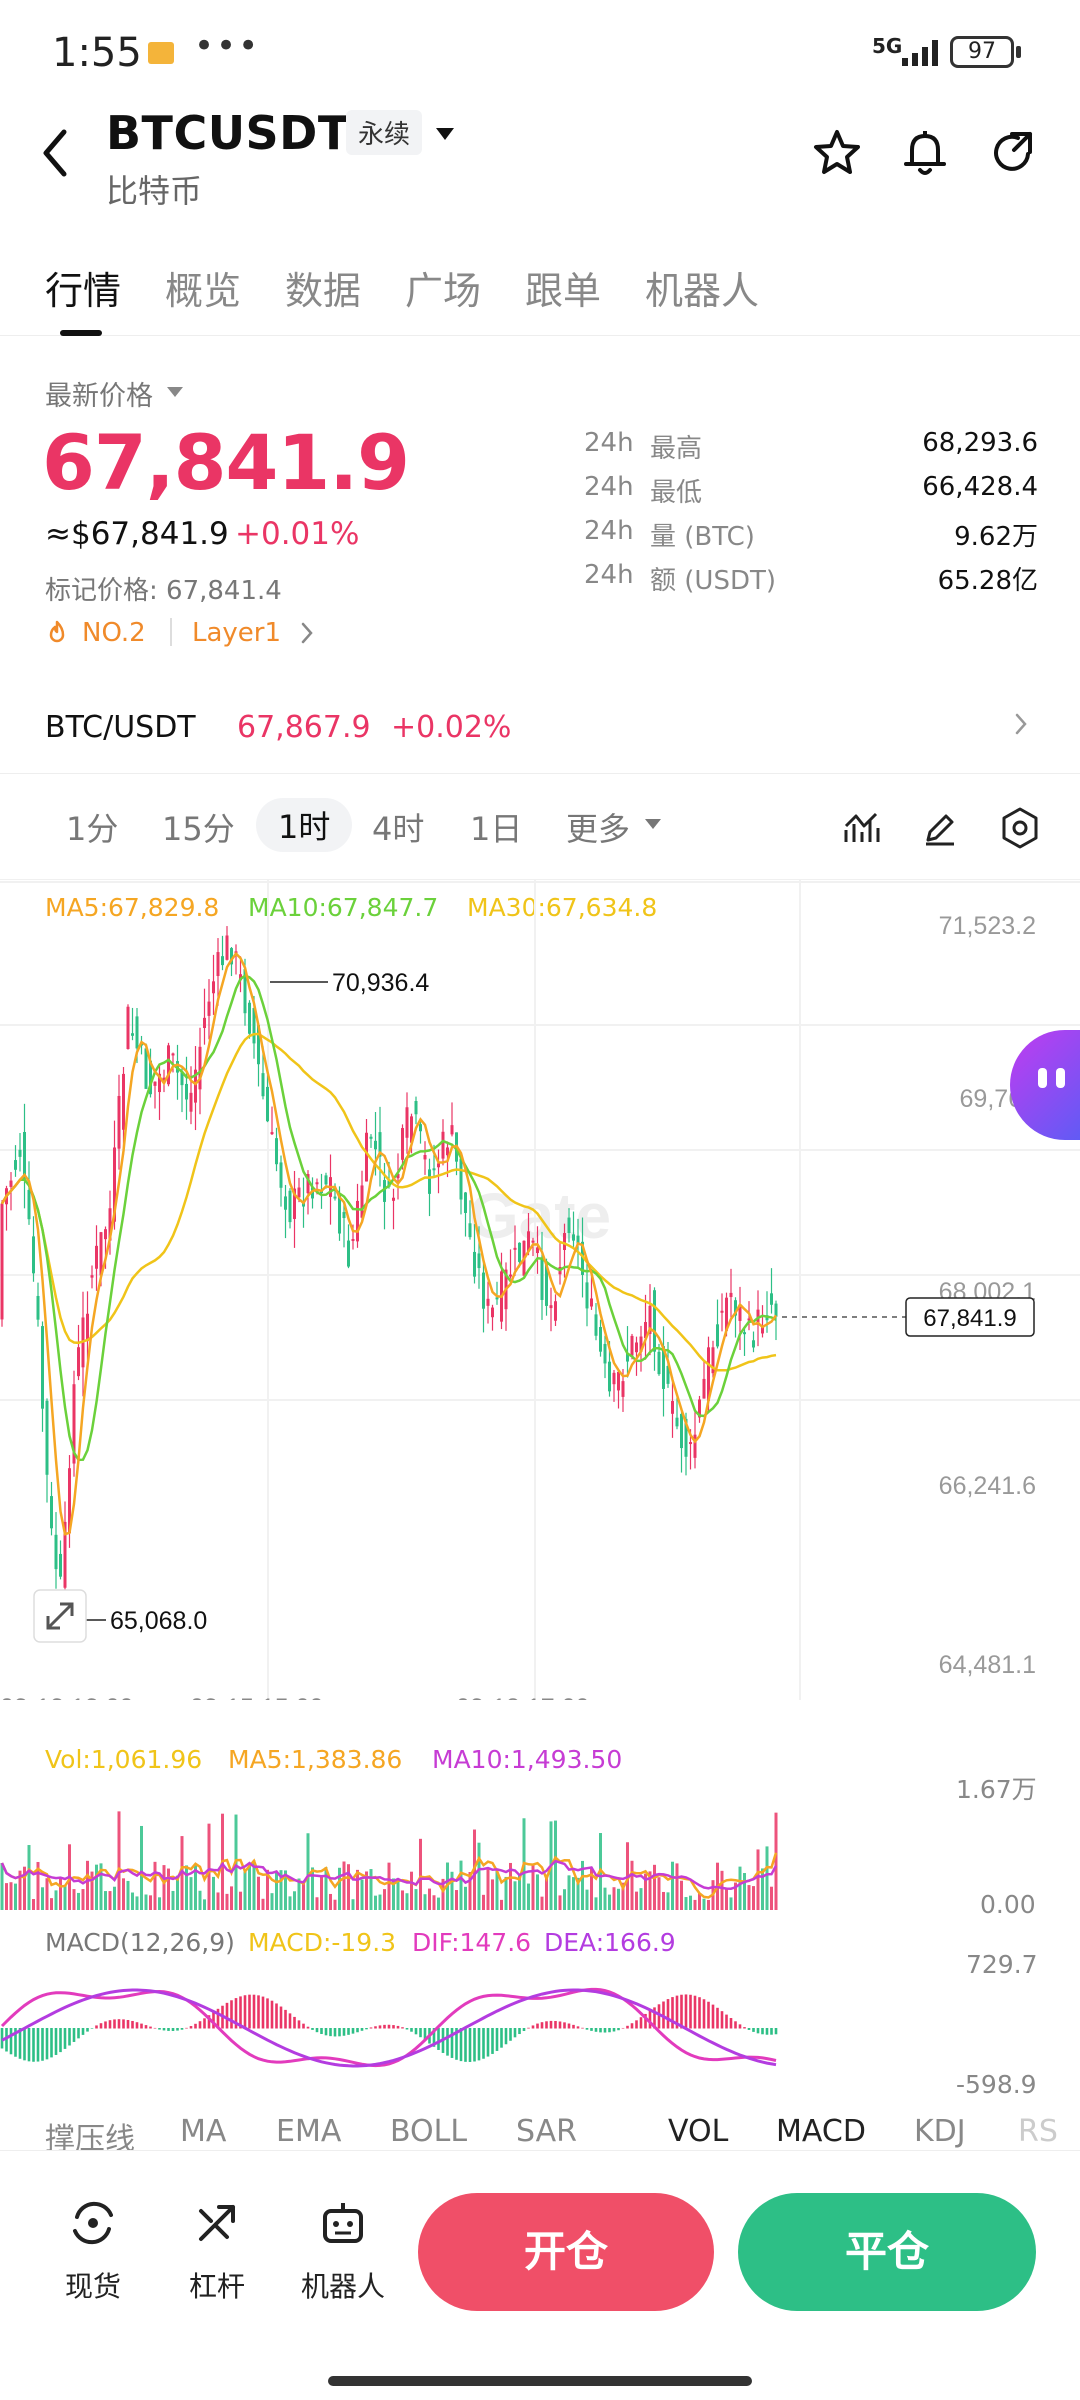 Image resolution: width=1080 pixels, height=2400 pixels. I want to click on usd-price: ≈$67,841.9, so click(137, 534).